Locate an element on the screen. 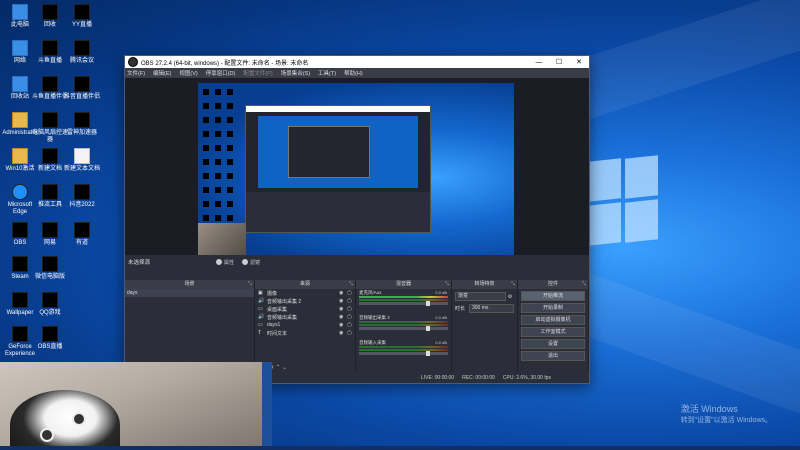 The width and height of the screenshot is (800, 450). mixer-track: 麦克风/Aux 0.0 dB is located at coordinates (403, 297).